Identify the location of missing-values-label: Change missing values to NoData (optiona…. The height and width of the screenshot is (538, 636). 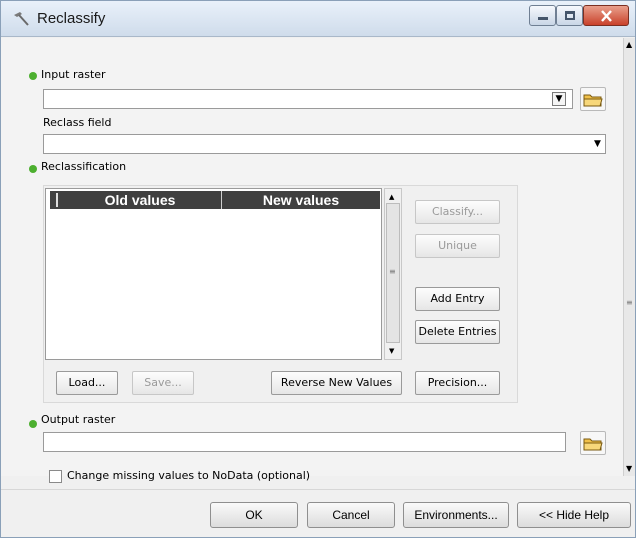
(189, 475).